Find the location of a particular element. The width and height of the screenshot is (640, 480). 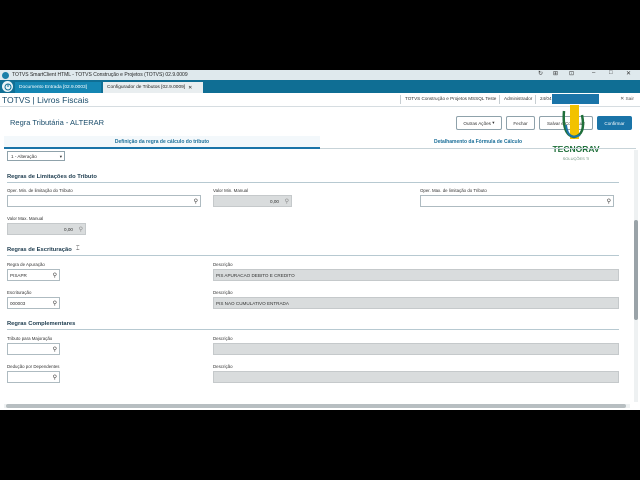

apuracao-input: PISAPR ⚲ is located at coordinates (33, 275).